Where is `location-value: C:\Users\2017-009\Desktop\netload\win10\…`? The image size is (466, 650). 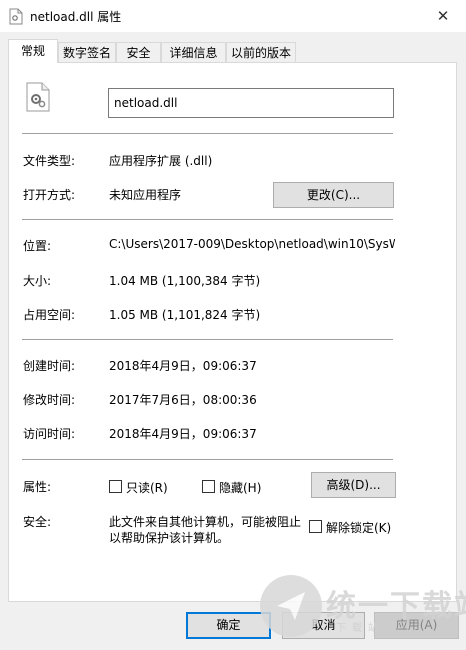 location-value: C:\Users\2017-009\Desktop\netload\win10\… is located at coordinates (252, 244).